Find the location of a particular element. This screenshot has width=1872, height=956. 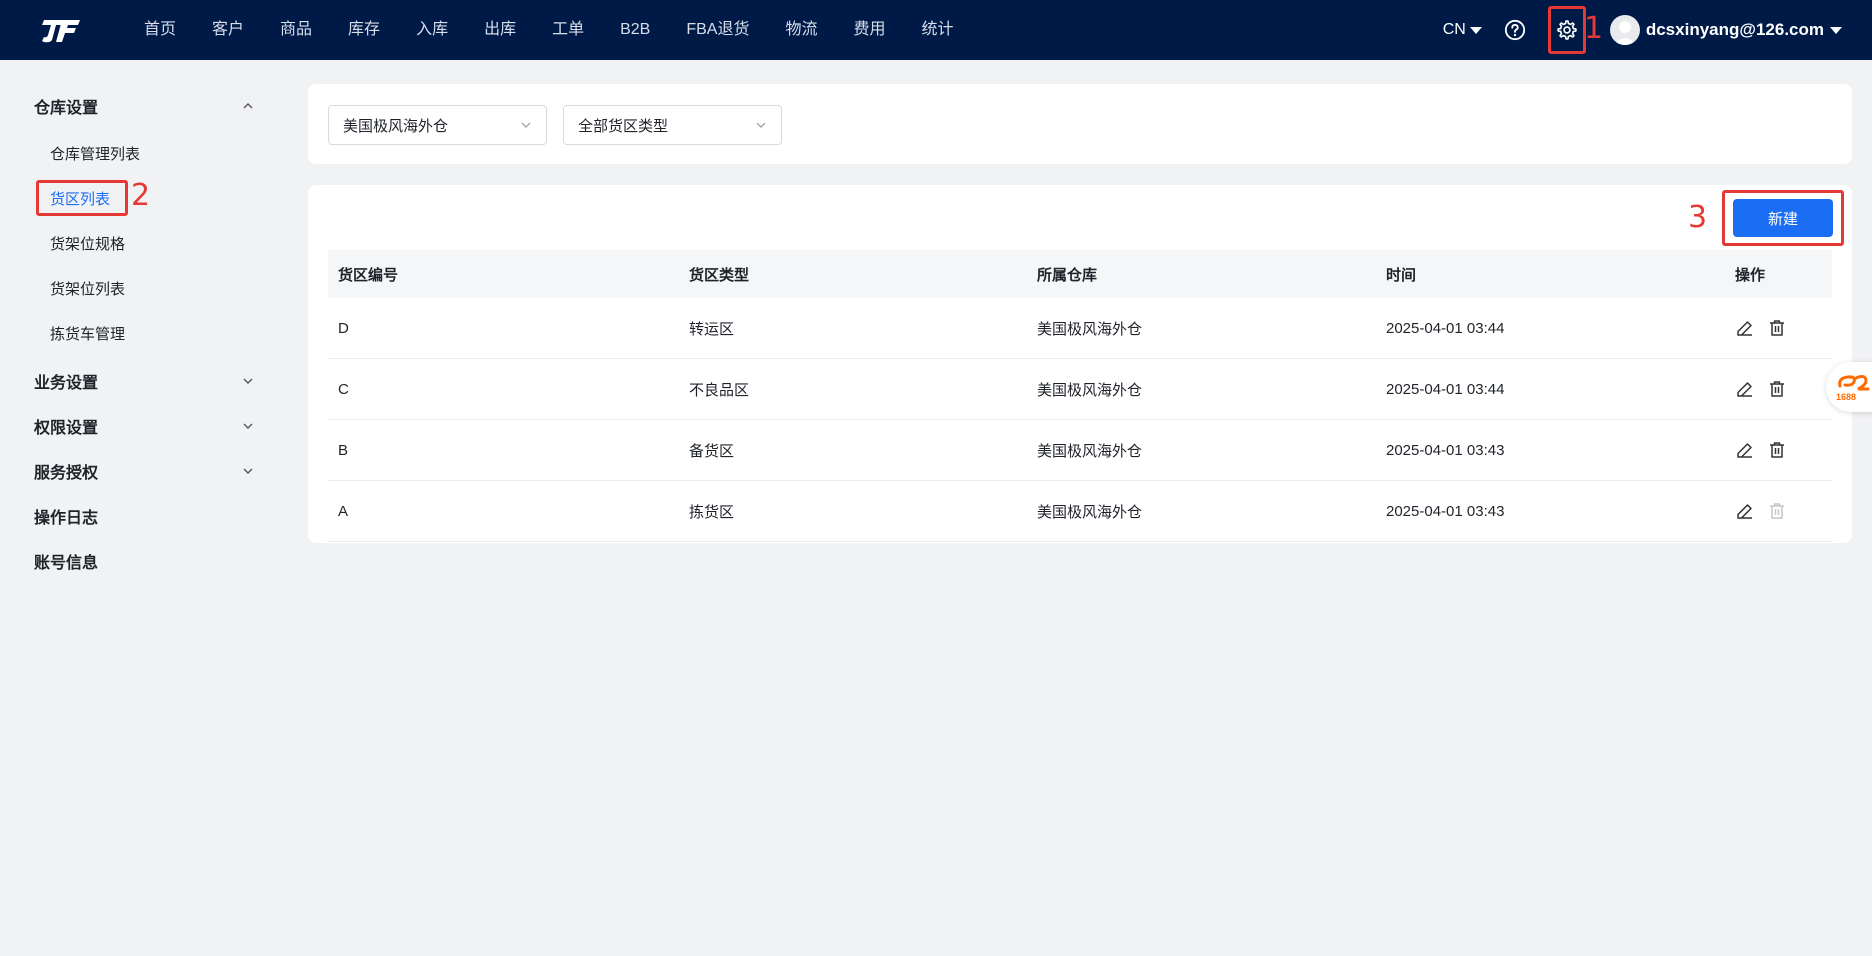

sidebar-group-label: 仓库设置 is located at coordinates (66, 108).